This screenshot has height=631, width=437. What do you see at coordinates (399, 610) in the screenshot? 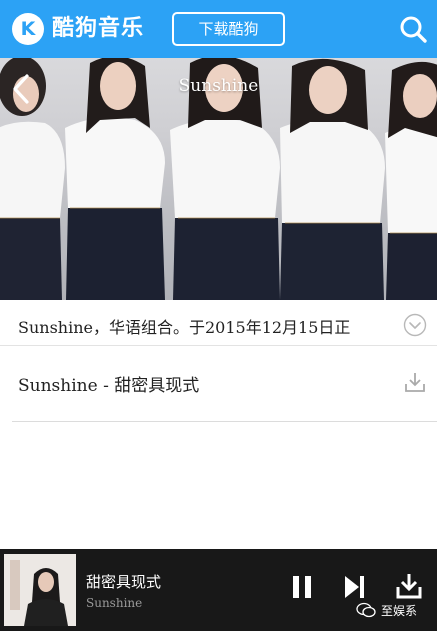
I see `watermark-text: 至娱系` at bounding box center [399, 610].